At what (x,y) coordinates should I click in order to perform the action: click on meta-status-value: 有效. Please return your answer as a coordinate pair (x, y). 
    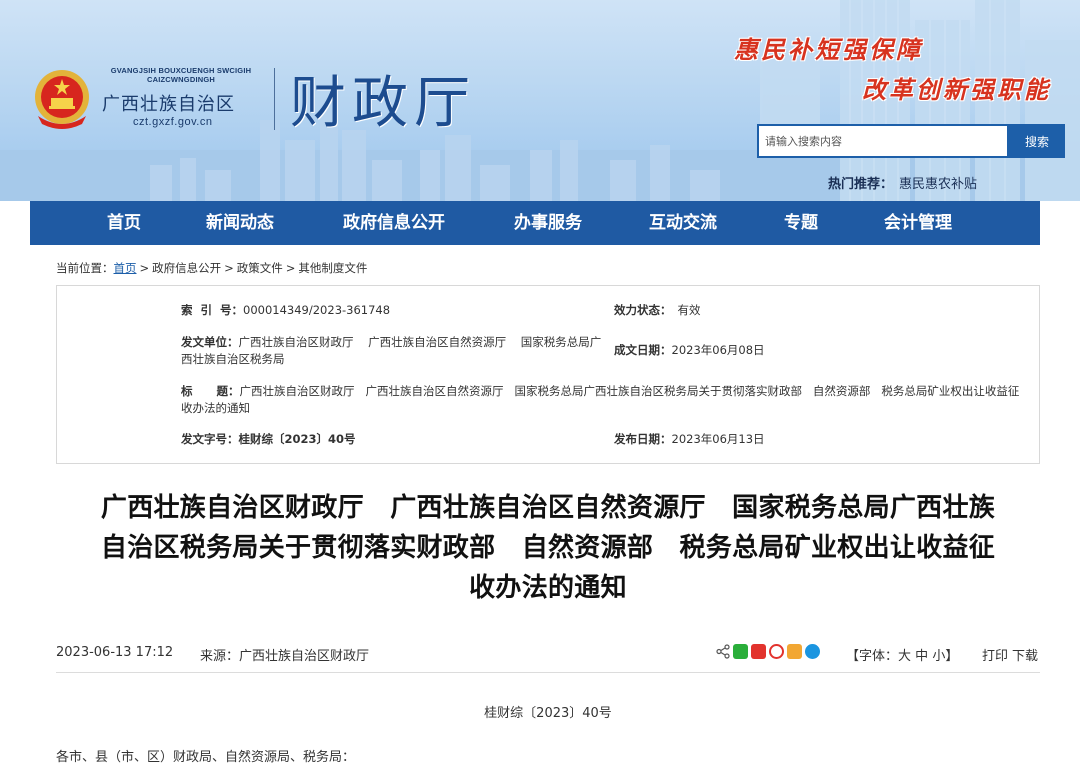
    Looking at the image, I should click on (689, 310).